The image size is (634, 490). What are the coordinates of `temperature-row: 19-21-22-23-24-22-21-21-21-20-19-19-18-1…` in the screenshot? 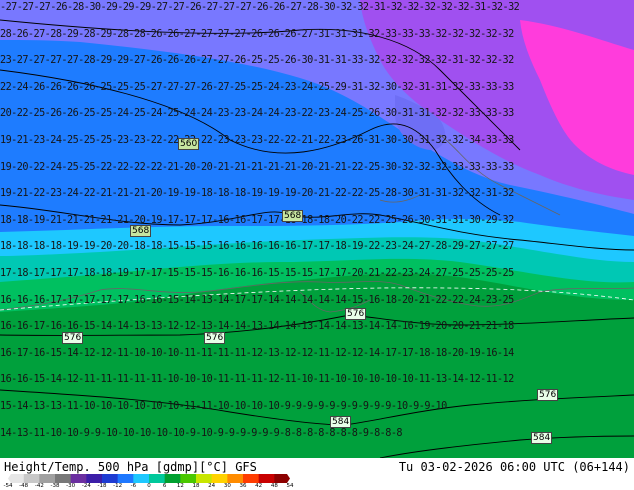 It's located at (257, 194).